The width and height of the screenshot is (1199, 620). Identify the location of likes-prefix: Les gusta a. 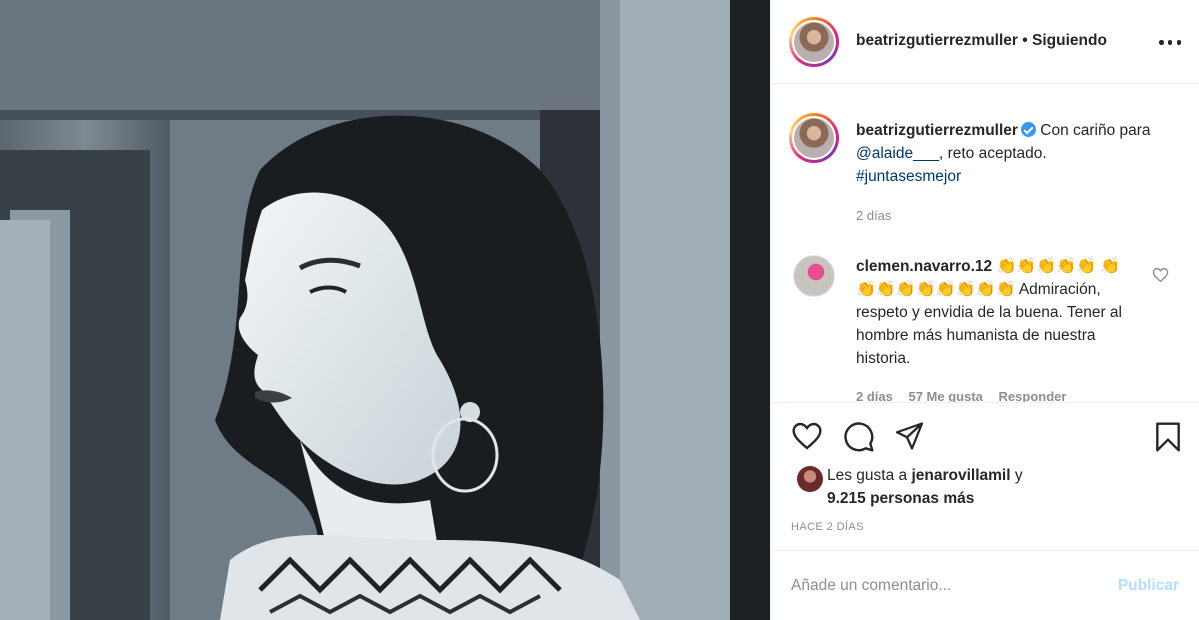
(869, 475).